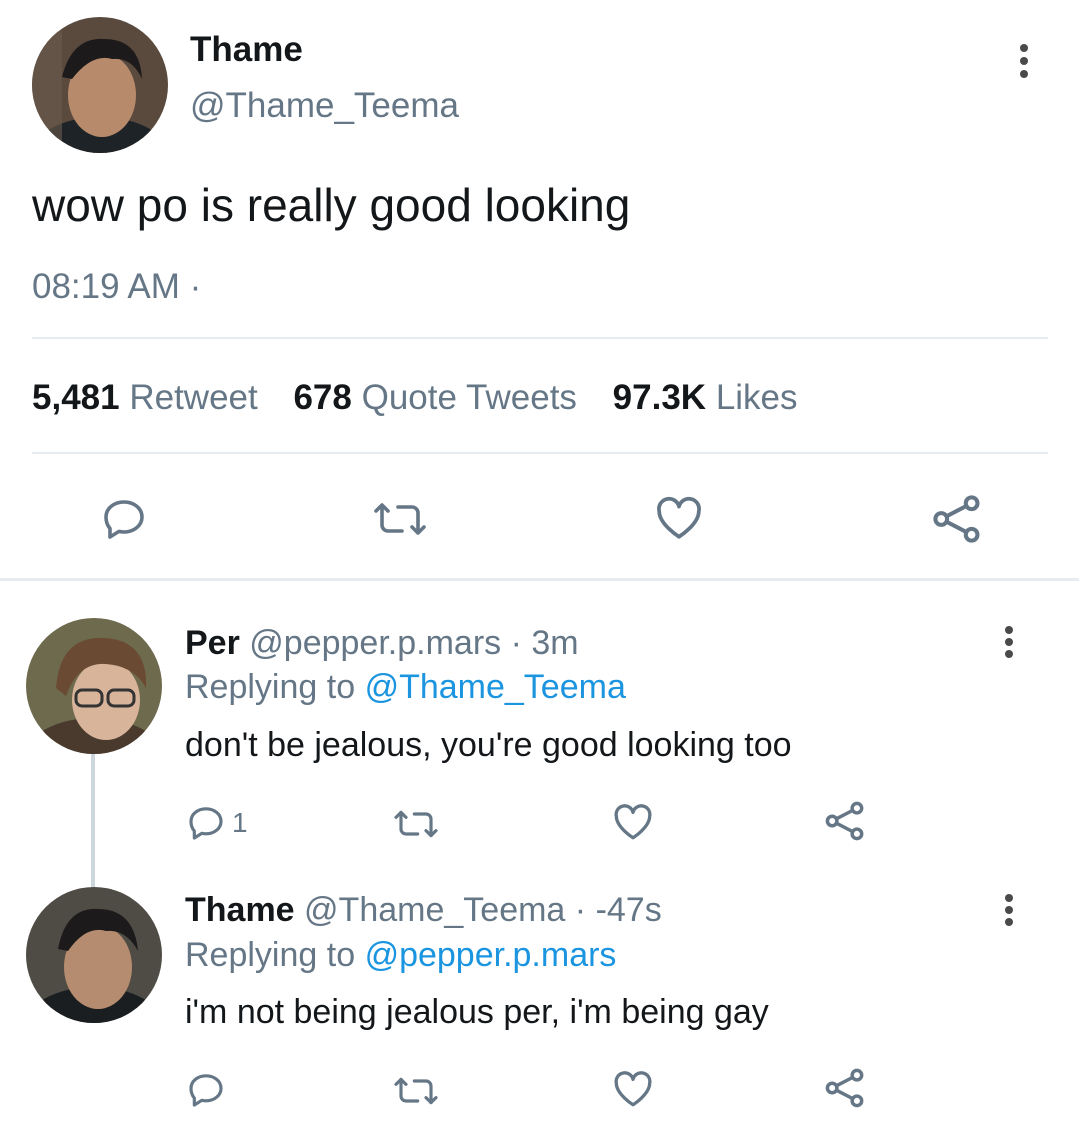 The width and height of the screenshot is (1079, 1131). Describe the element at coordinates (195, 286) in the screenshot. I see `timestamp-sep: ·` at that location.